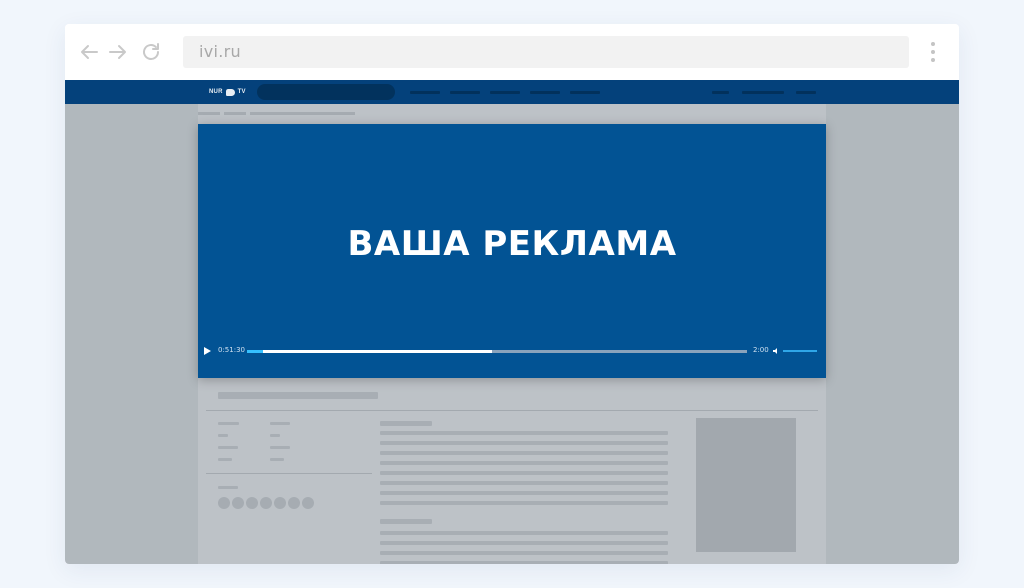 The width and height of the screenshot is (1024, 588). I want to click on site-search-input, so click(326, 92).